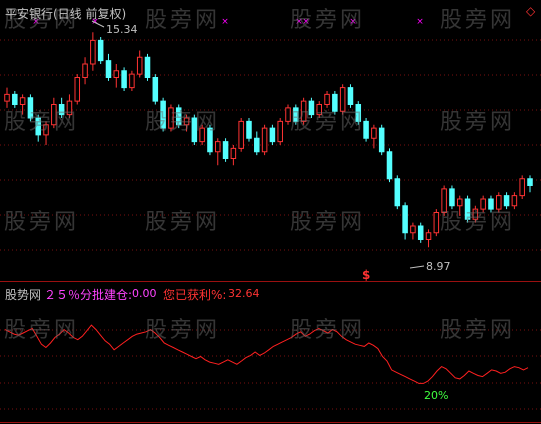 The width and height of the screenshot is (541, 424). I want to click on high-price-label: 15.34, so click(122, 29).